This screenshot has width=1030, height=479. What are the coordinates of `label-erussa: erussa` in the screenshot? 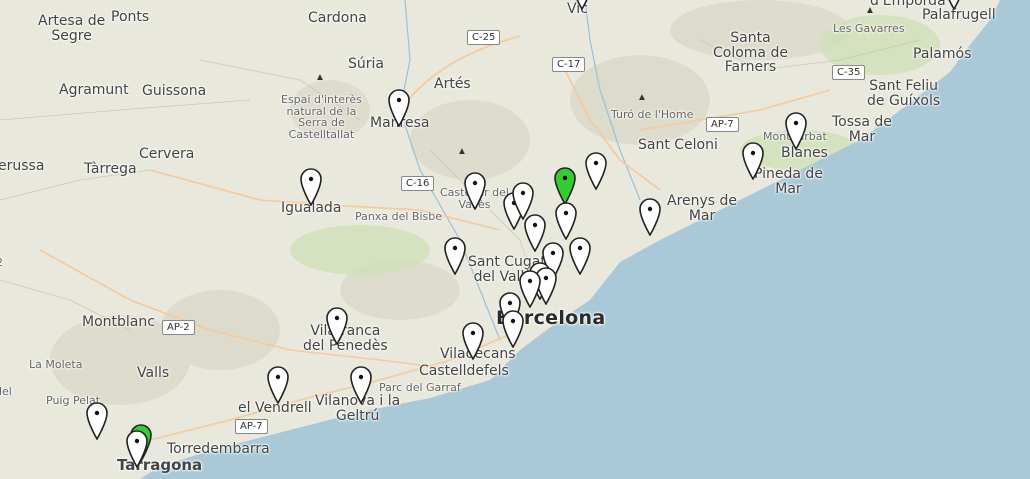 It's located at (22, 166).